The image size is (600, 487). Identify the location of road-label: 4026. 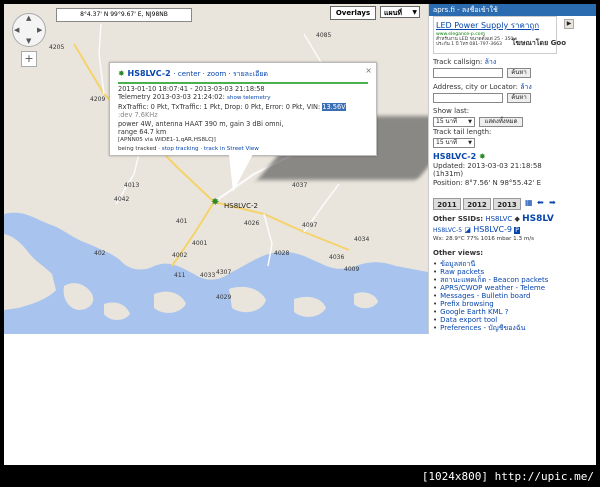
(252, 223).